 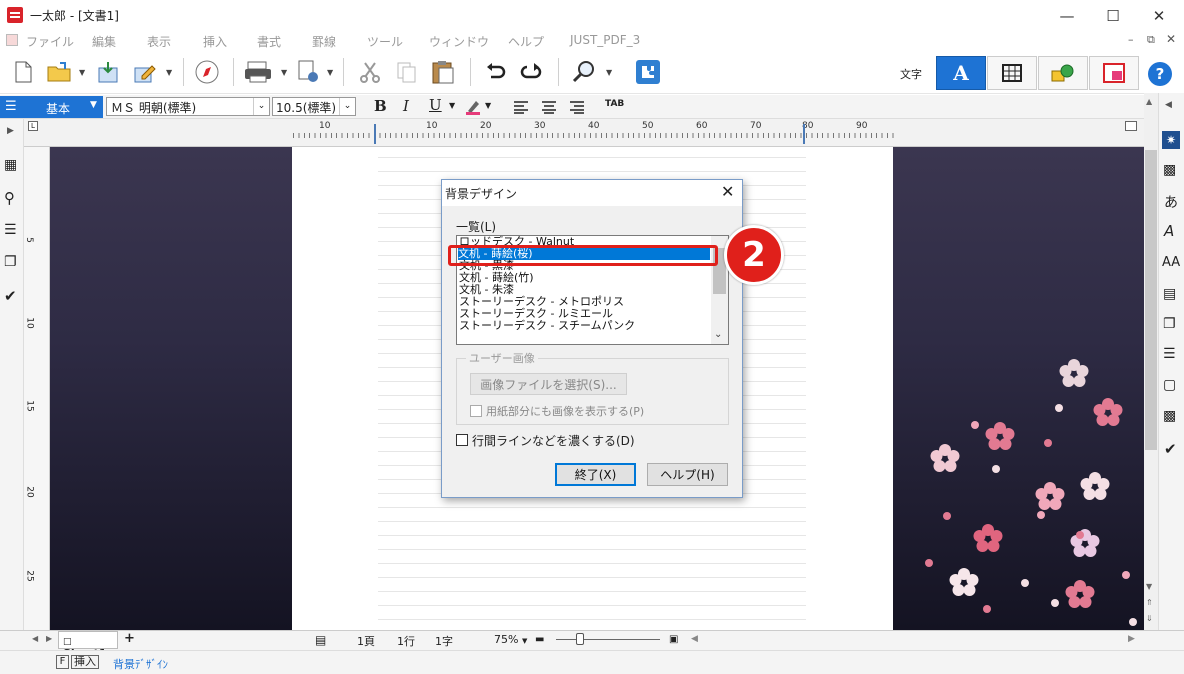 I want to click on font-name-select: ＭＳ 明朝(標準), so click(x=188, y=106).